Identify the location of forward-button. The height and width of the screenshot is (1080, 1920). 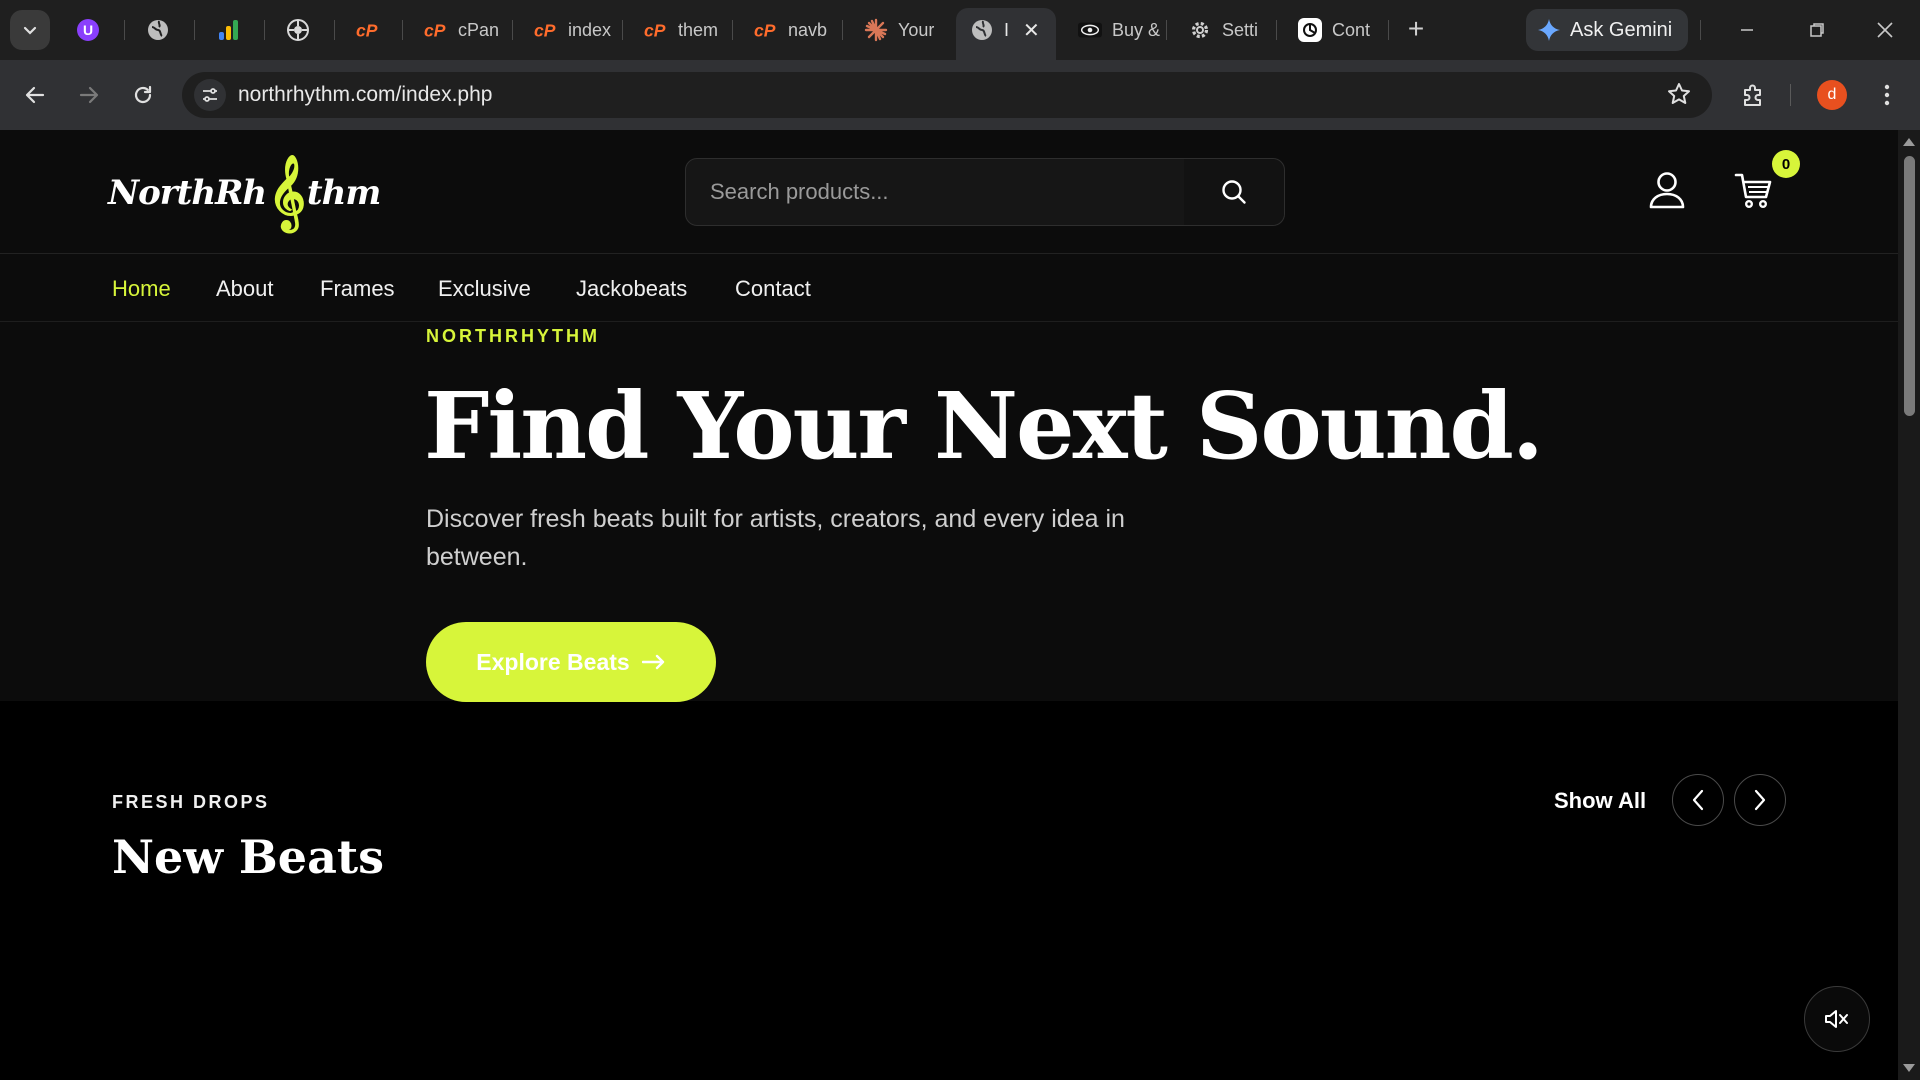
(89, 95).